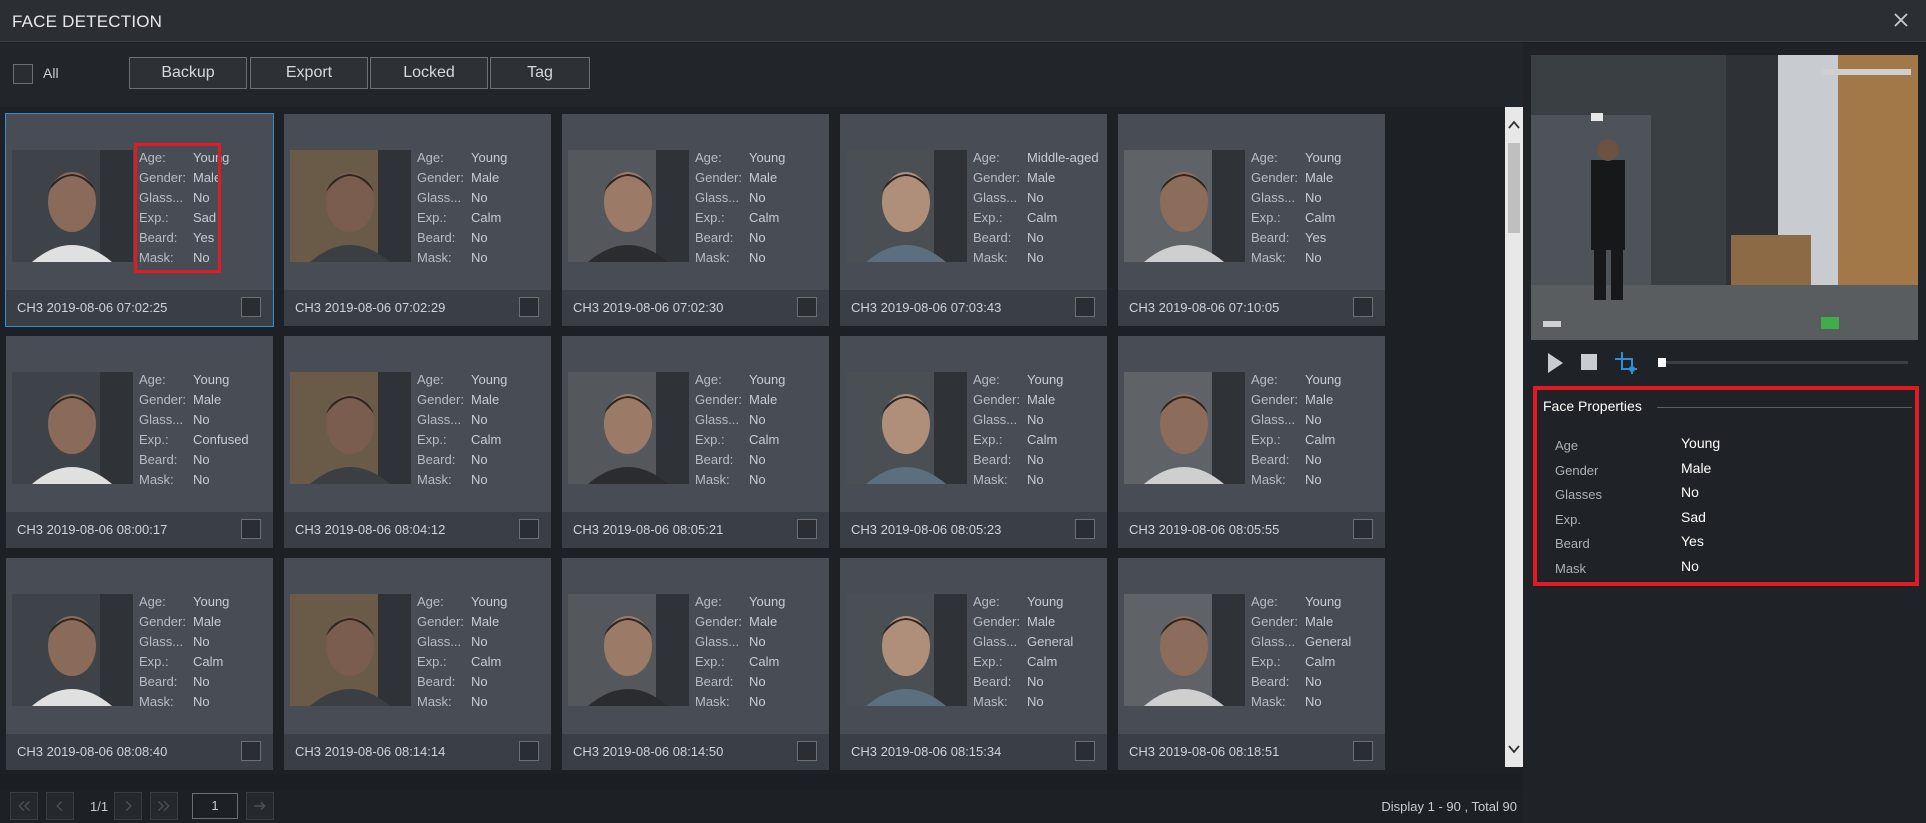  I want to click on next-page-icon, so click(128, 806).